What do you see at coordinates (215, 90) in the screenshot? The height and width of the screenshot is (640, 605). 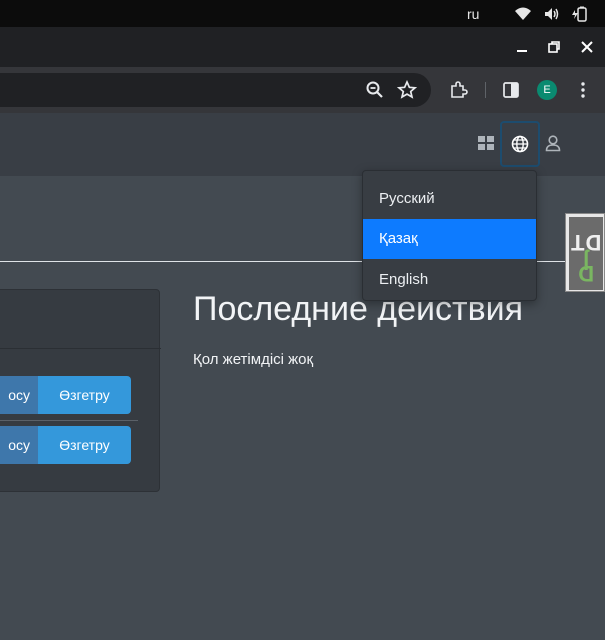 I see `address-bar` at bounding box center [215, 90].